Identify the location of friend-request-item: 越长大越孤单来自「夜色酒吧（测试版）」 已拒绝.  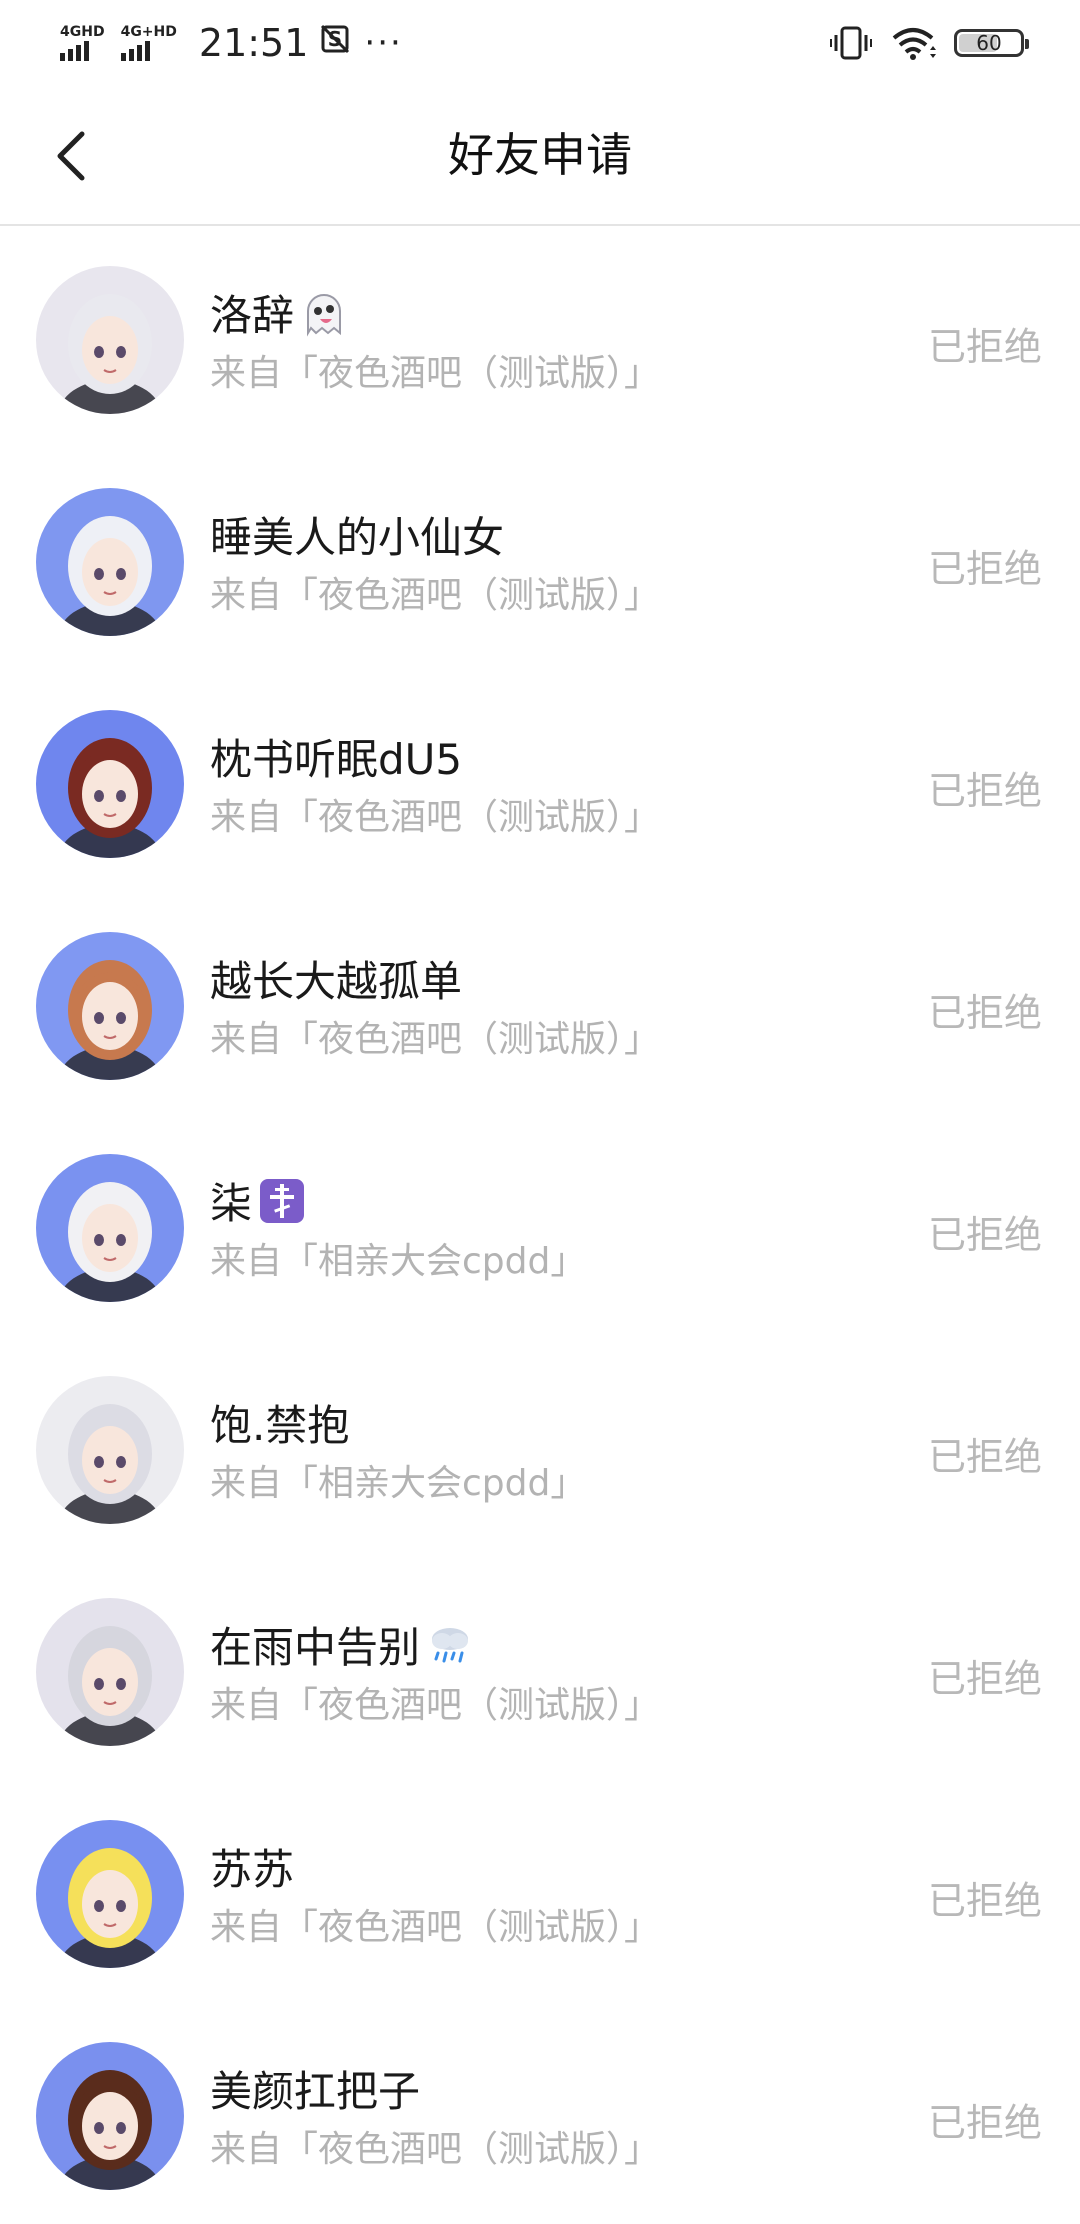
(540, 1003).